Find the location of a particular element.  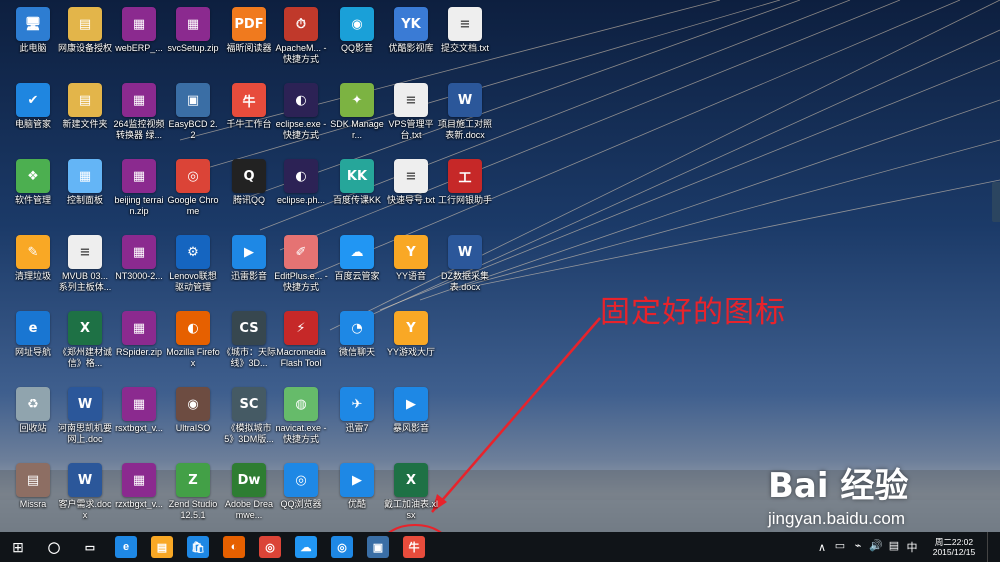

desktop-icon: ✐ EditPlus.e... - 快捷方式 is located at coordinates (301, 268).